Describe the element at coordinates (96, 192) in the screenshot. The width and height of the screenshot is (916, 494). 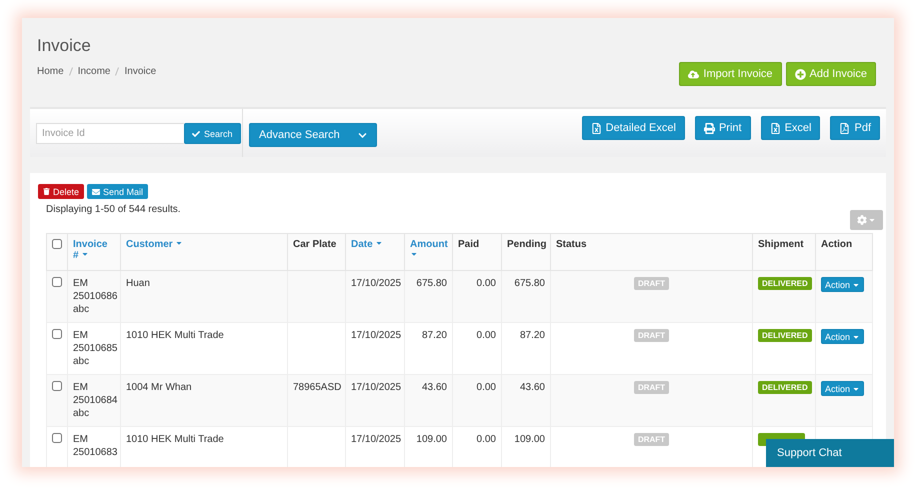
I see `envelope-icon` at that location.